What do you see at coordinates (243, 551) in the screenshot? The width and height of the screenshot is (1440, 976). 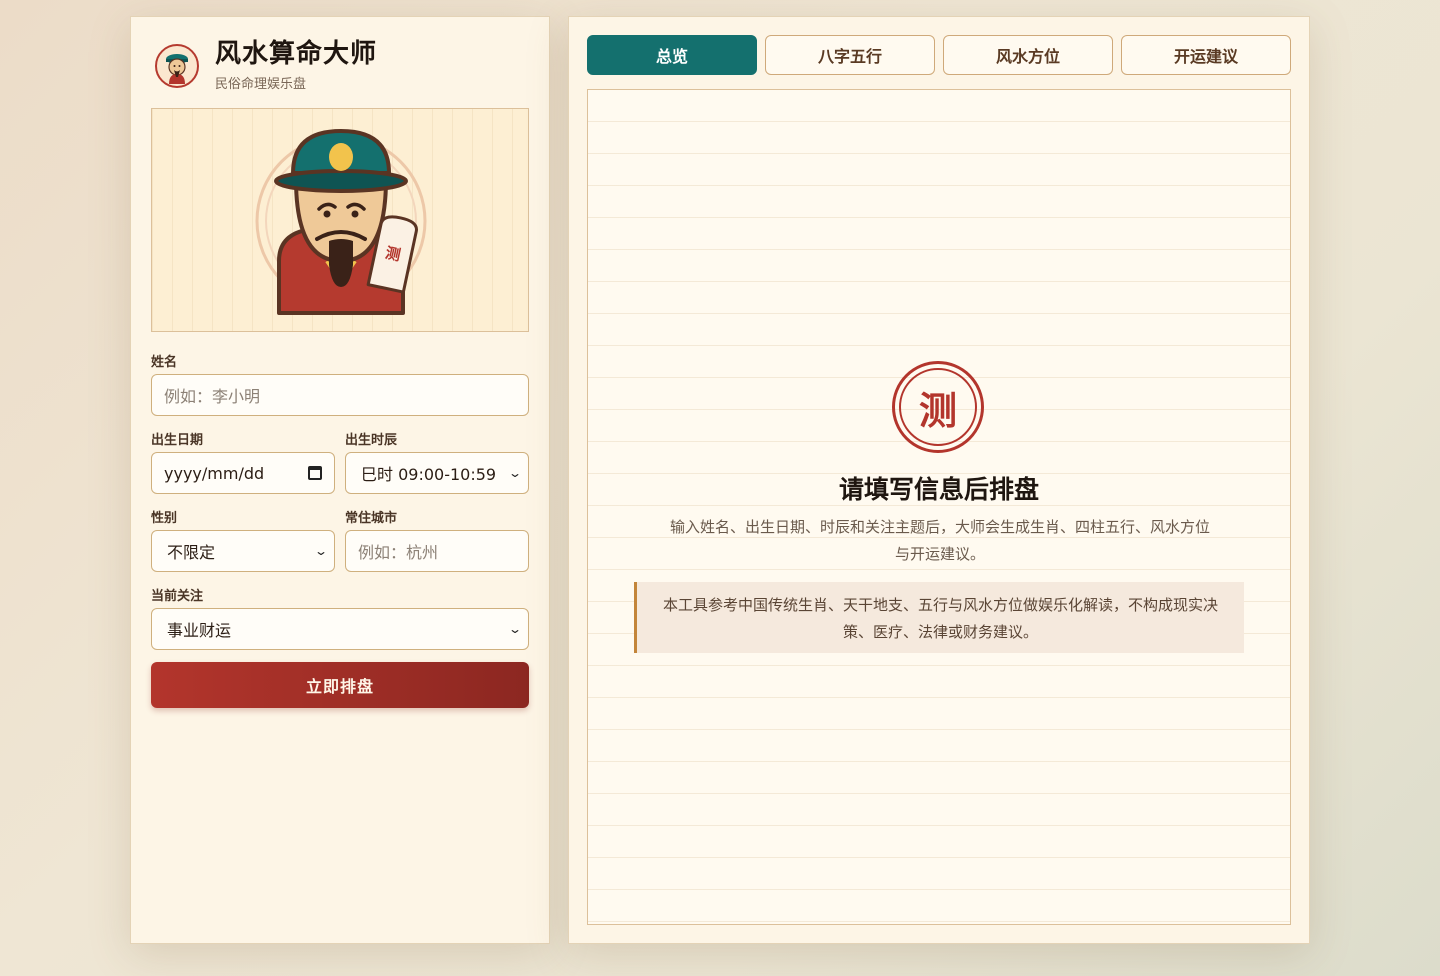 I see `gender-select: 不限定 ⌄` at bounding box center [243, 551].